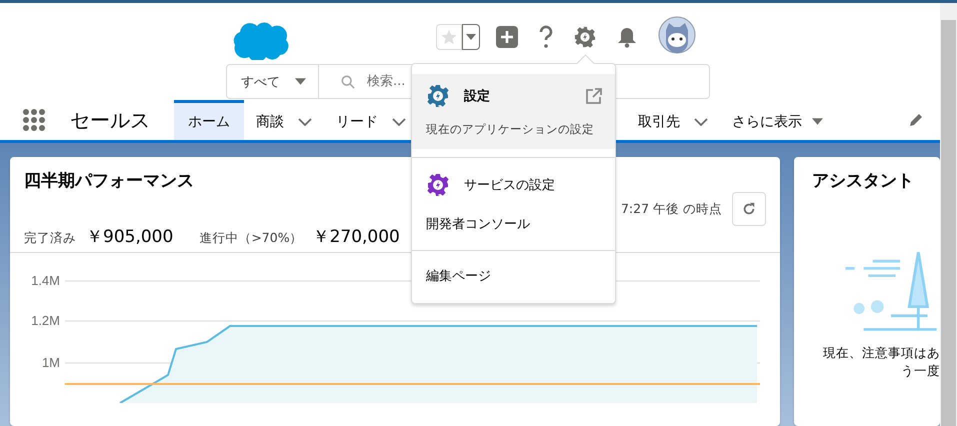 The height and width of the screenshot is (426, 957). What do you see at coordinates (477, 96) in the screenshot?
I see `menu-item-label: 設定` at bounding box center [477, 96].